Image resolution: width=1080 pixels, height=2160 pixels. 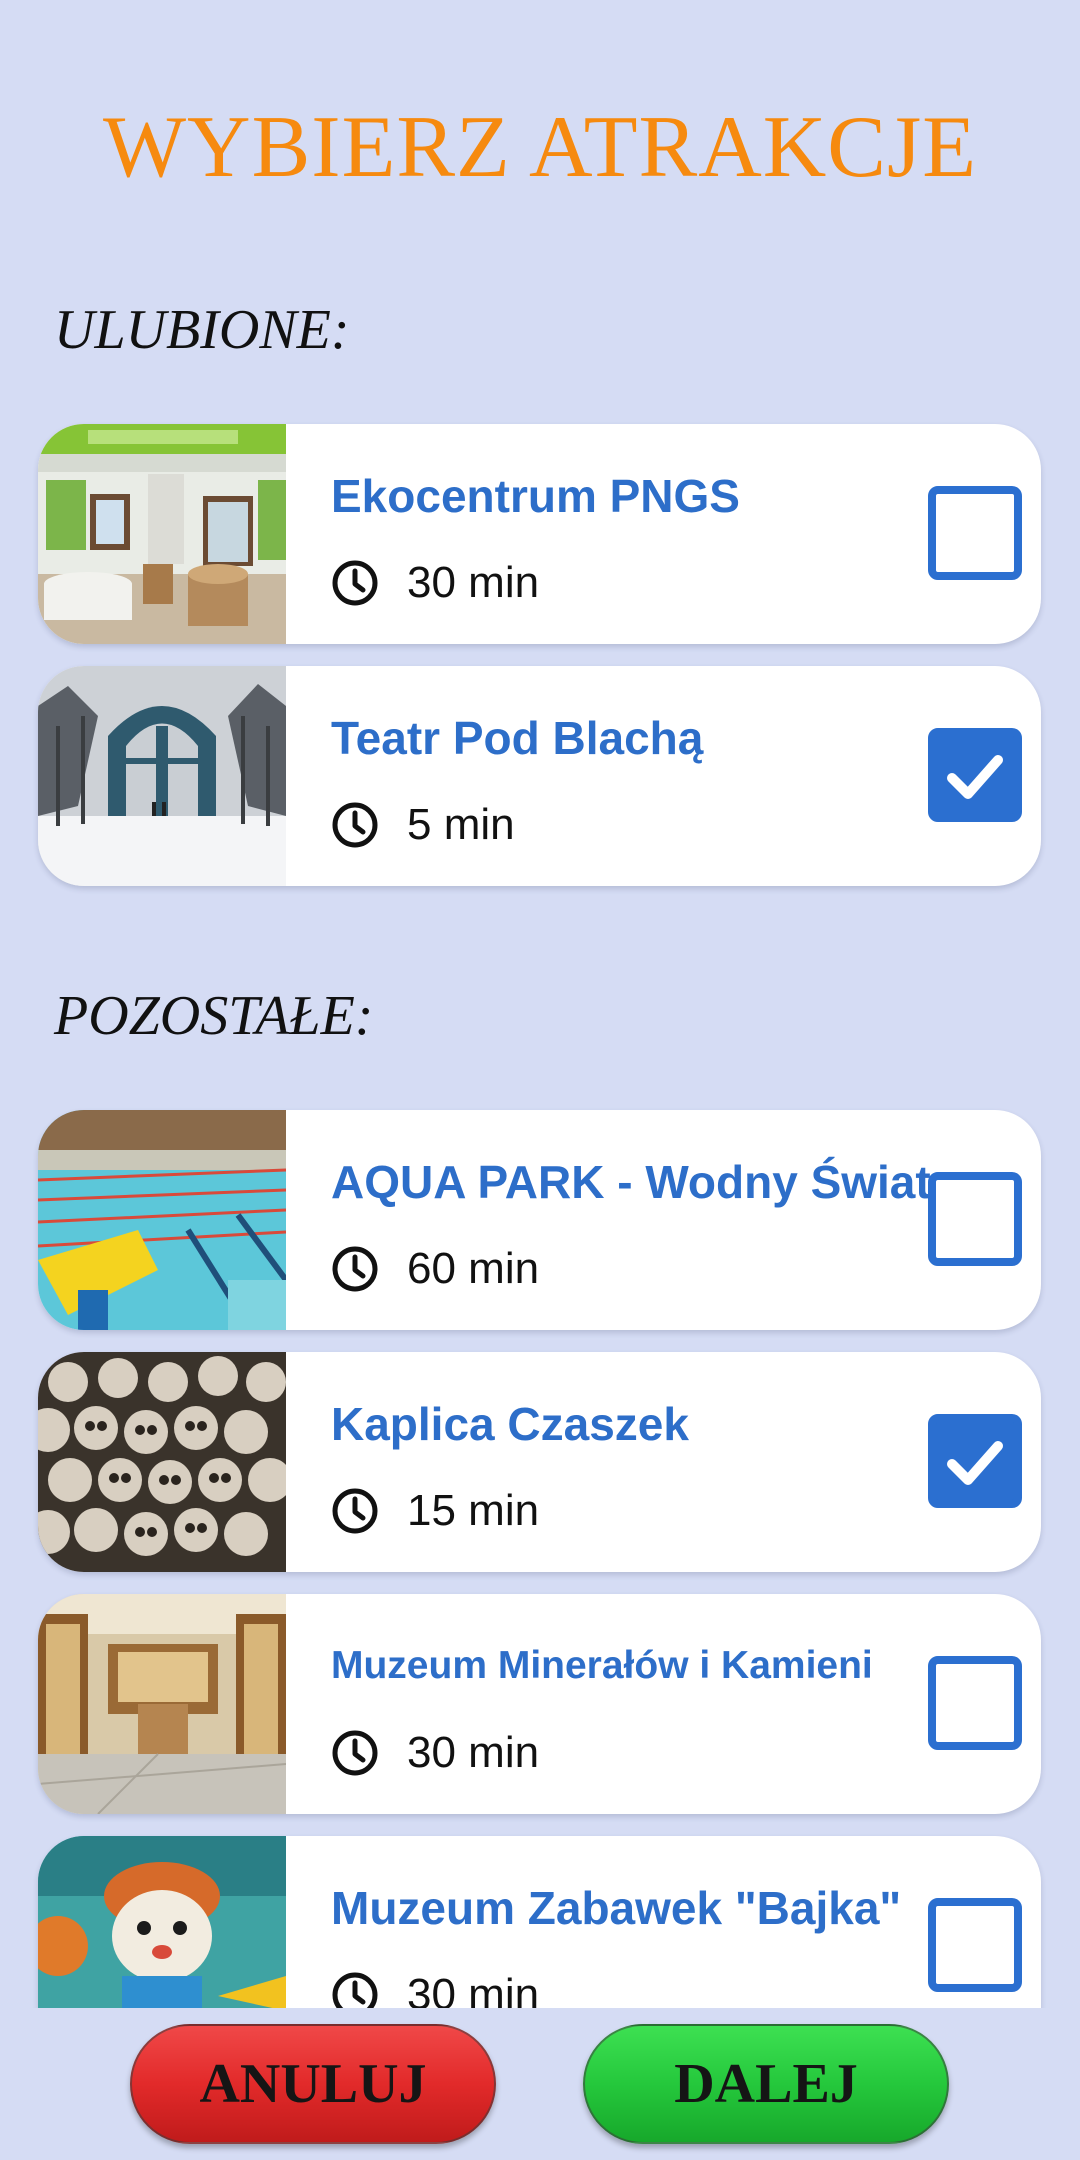 I want to click on attraction-name: Teatr Pod Blachą, so click(x=517, y=738).